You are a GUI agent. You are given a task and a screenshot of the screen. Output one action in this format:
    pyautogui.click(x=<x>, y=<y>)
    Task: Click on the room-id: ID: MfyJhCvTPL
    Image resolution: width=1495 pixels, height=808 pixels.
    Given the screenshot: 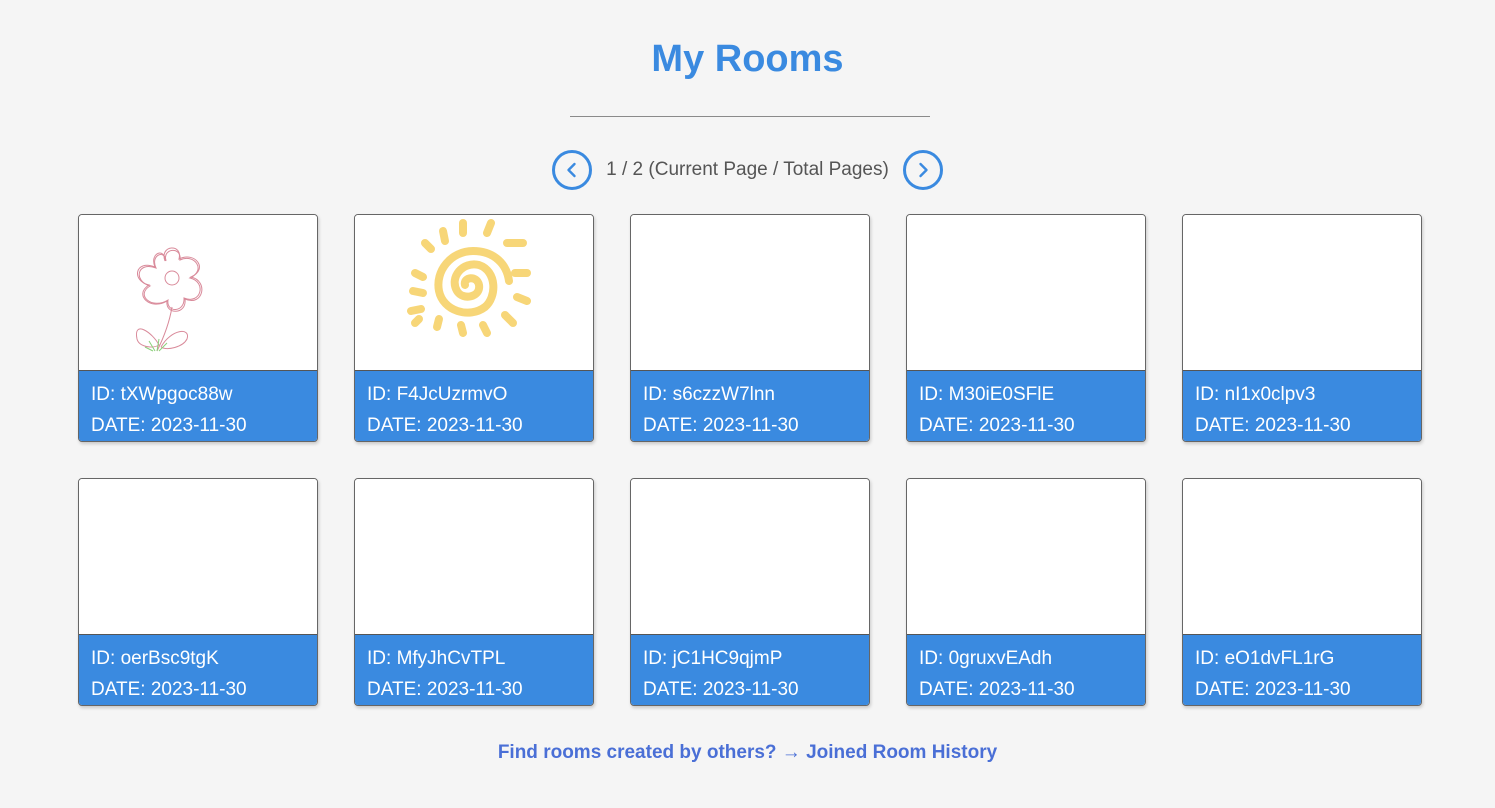 What is the action you would take?
    pyautogui.click(x=436, y=658)
    